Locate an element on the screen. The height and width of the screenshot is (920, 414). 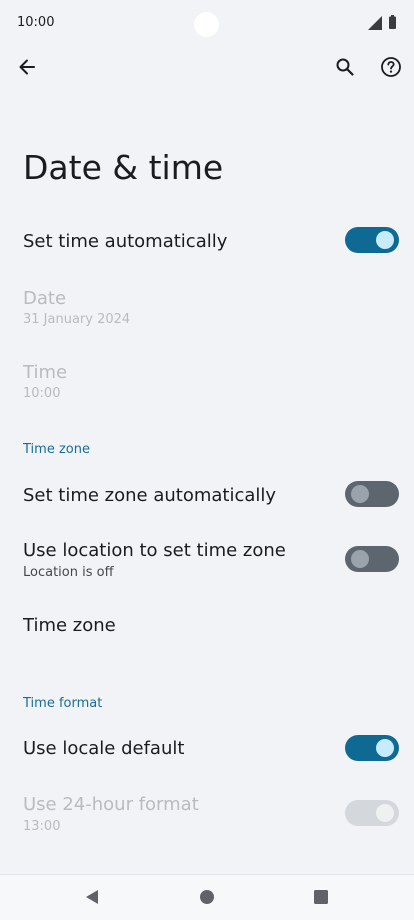
page-title: Date & time is located at coordinates (123, 167).